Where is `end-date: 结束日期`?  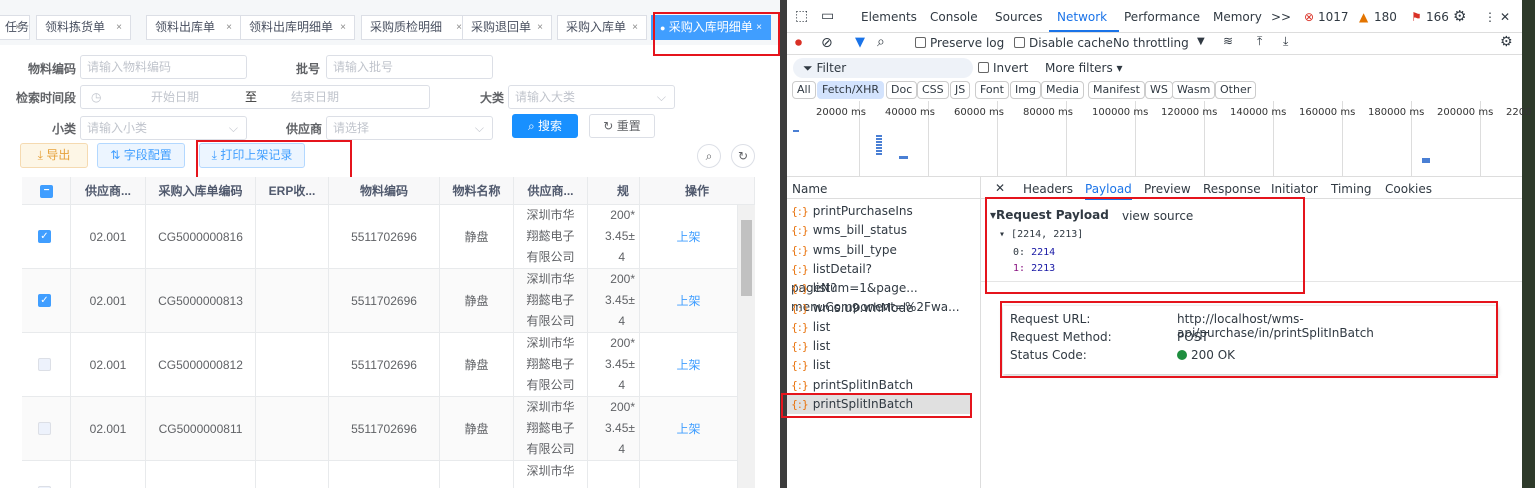
end-date: 结束日期 is located at coordinates (315, 97).